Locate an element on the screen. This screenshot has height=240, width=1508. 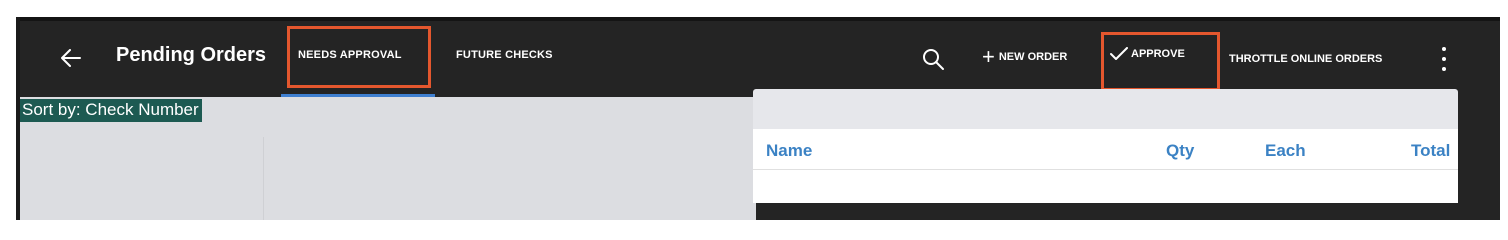
arrow-left-icon is located at coordinates (71, 58).